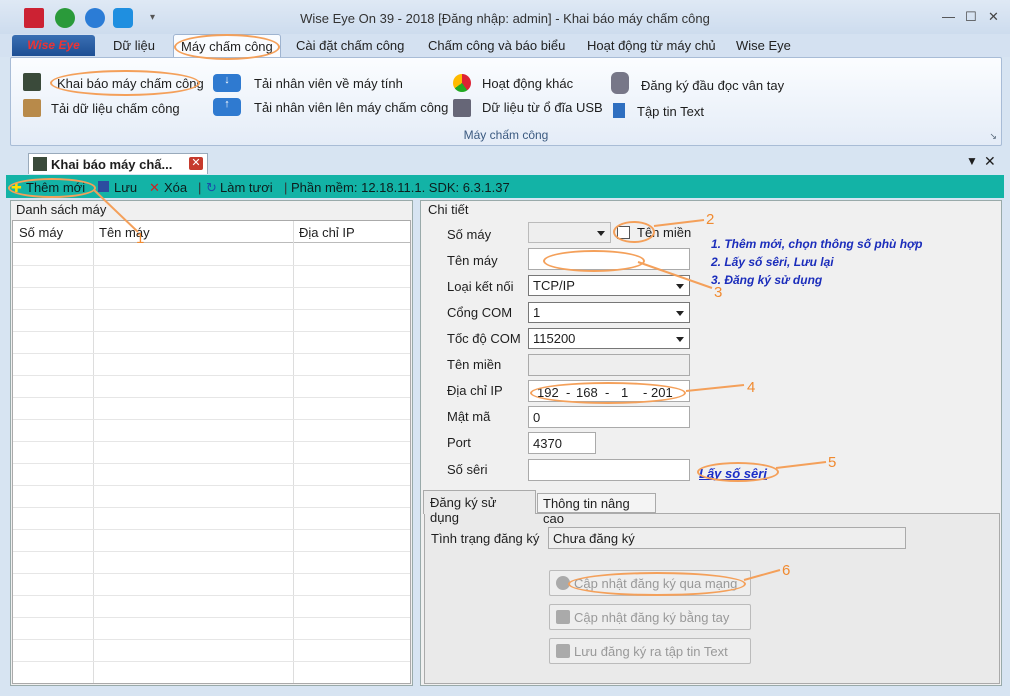  I want to click on annotation-number: 3, so click(718, 292).